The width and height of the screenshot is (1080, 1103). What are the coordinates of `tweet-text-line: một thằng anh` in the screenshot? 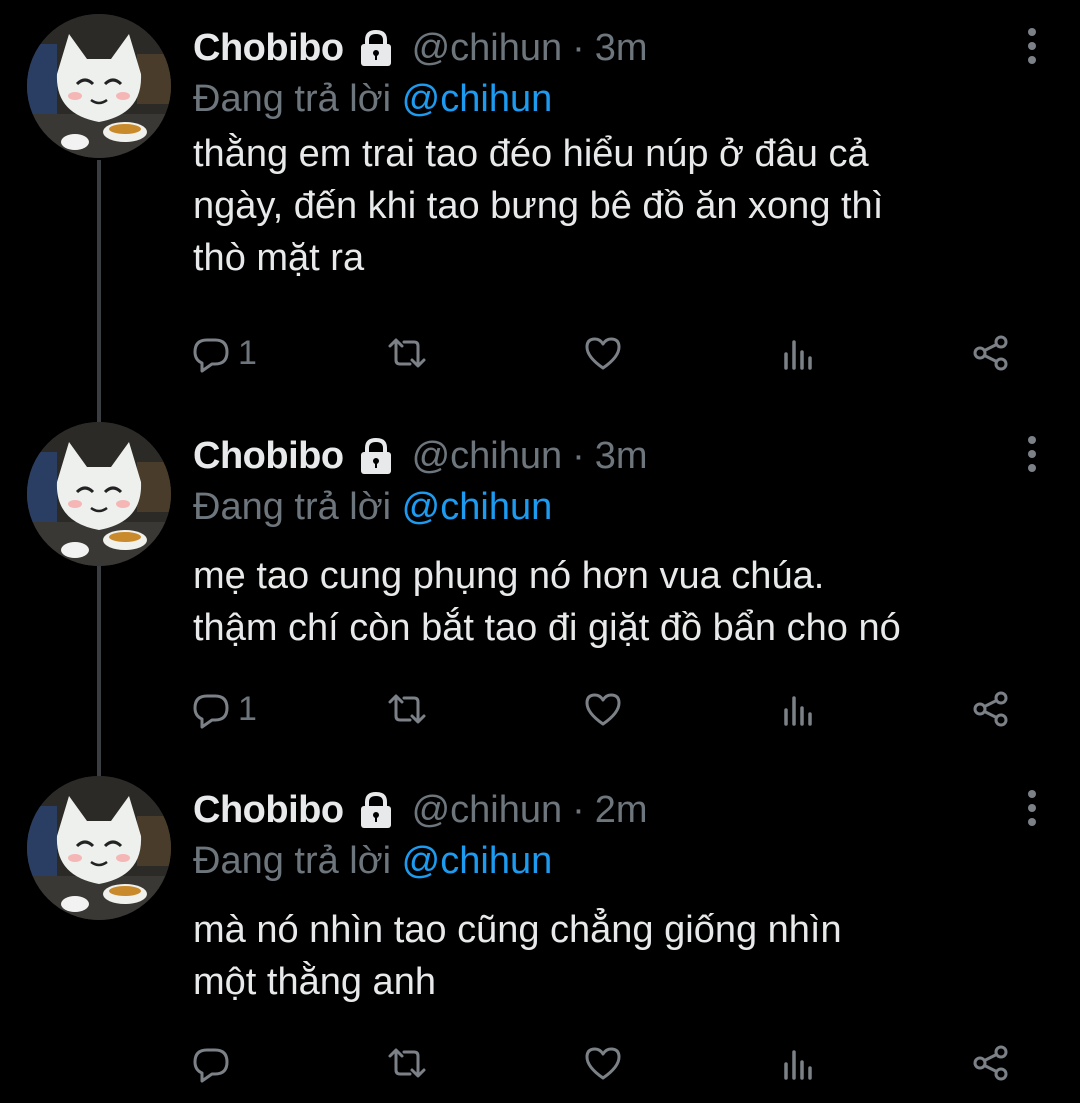 It's located at (314, 982).